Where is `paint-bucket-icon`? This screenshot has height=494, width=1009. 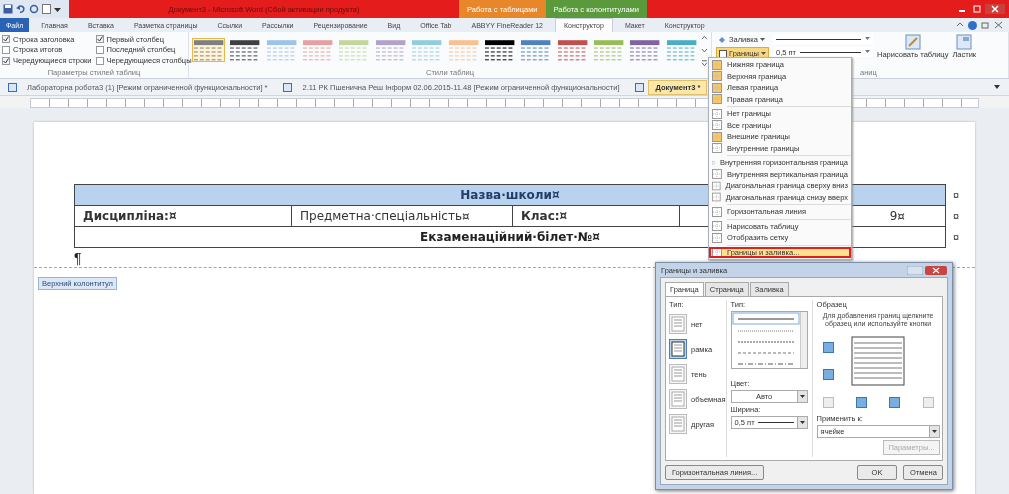
paint-bucket-icon is located at coordinates (722, 39).